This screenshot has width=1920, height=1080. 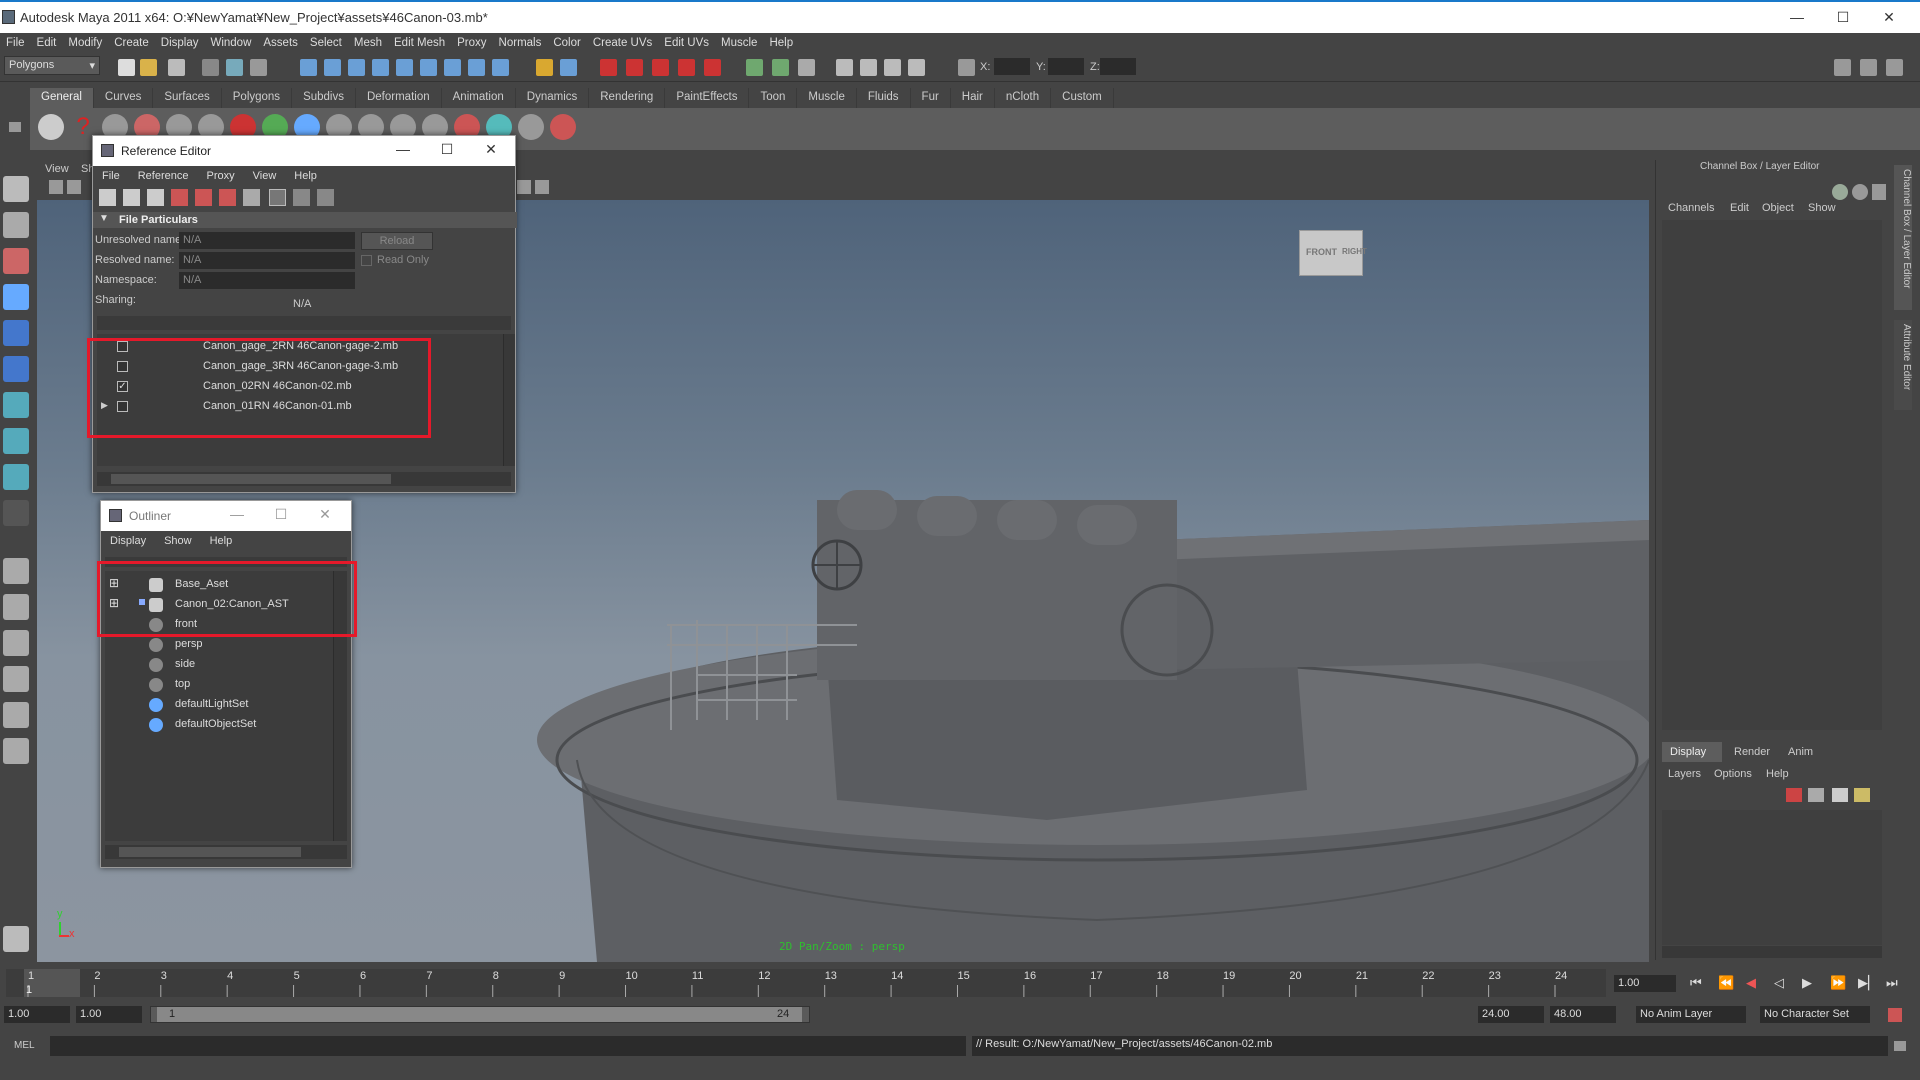 What do you see at coordinates (57, 169) in the screenshot?
I see `viewport-menu-view: View` at bounding box center [57, 169].